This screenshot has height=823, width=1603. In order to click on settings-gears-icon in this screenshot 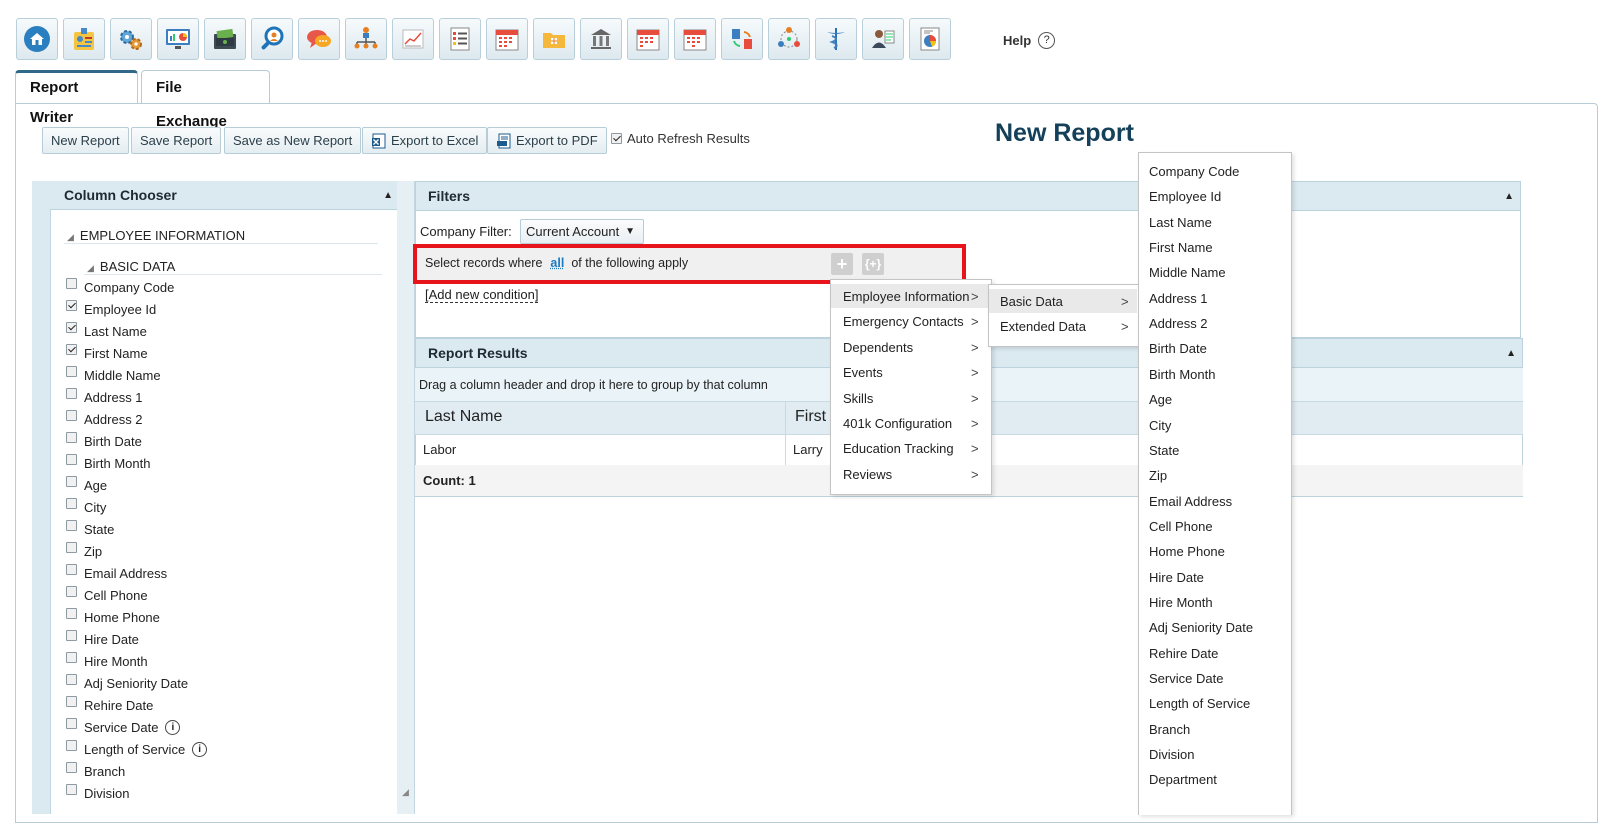, I will do `click(131, 39)`.